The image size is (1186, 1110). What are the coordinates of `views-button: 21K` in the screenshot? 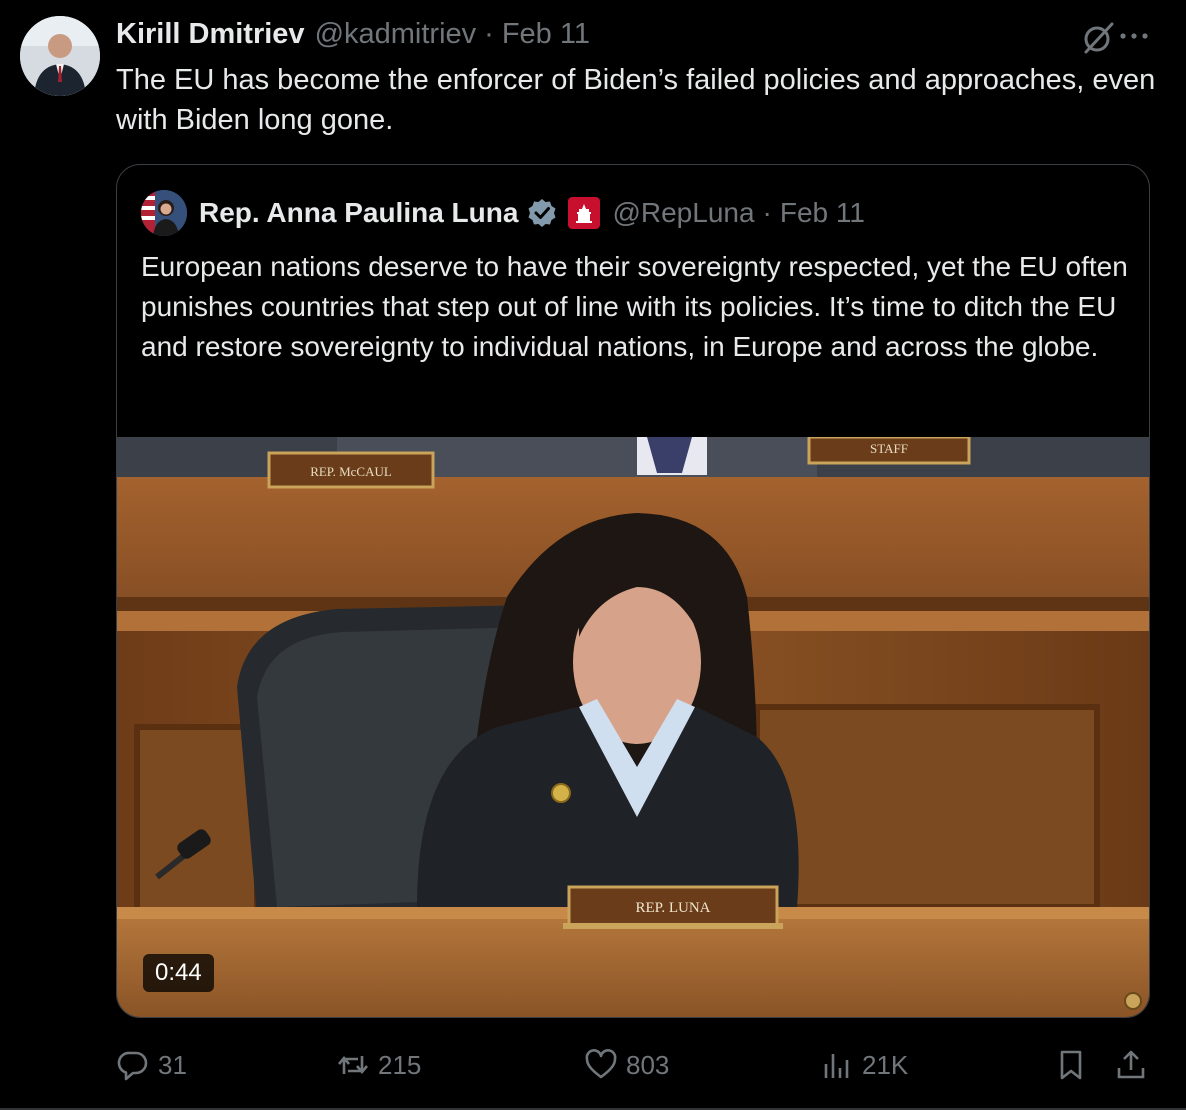 It's located at (864, 1065).